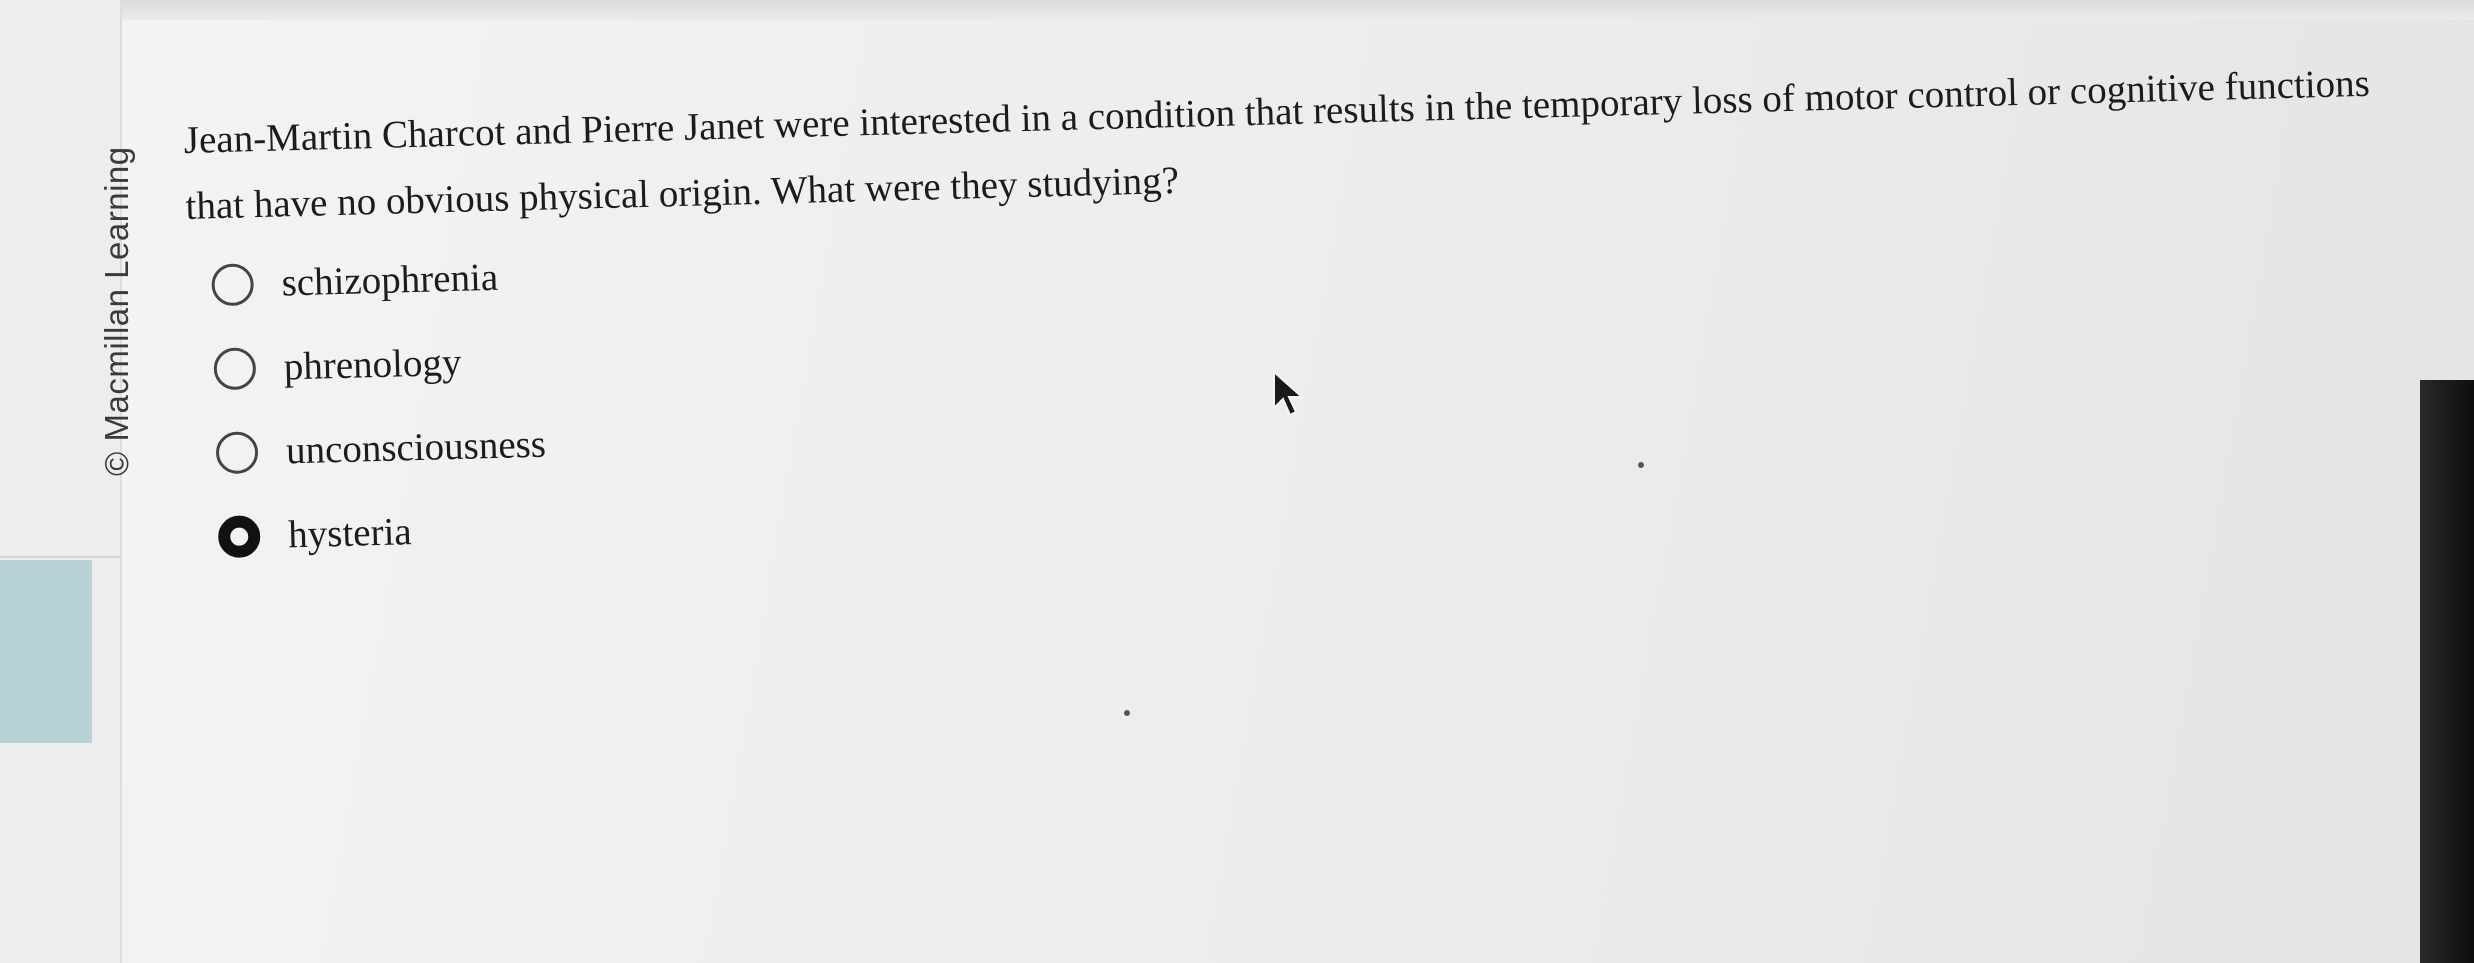  I want to click on option-label: phrenology, so click(372, 364).